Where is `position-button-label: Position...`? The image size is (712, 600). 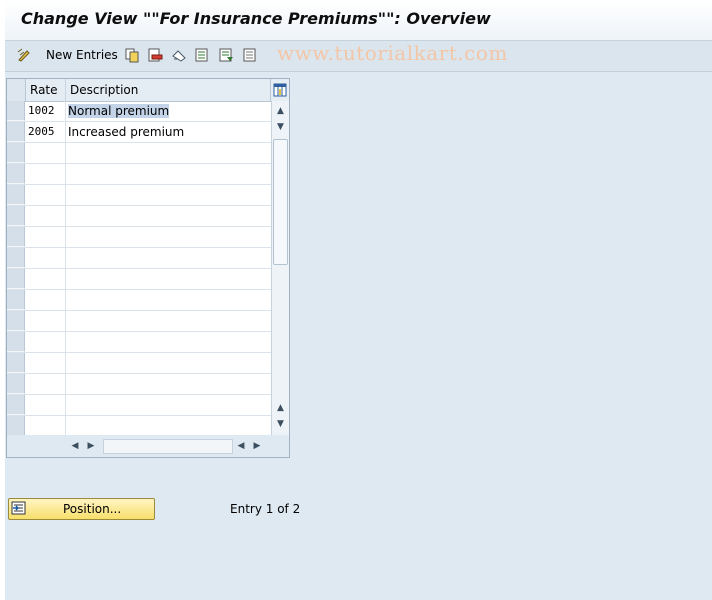
position-button-label: Position... is located at coordinates (92, 509).